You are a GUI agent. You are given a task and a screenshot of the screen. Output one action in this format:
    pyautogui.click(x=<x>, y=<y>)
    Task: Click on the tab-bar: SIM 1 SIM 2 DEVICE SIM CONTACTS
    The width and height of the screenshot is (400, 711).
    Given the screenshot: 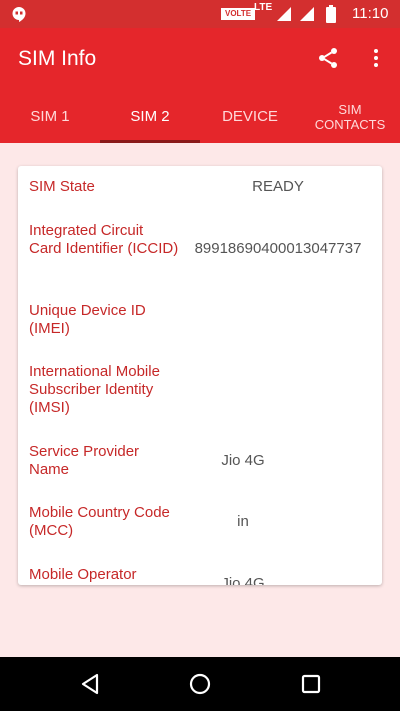 What is the action you would take?
    pyautogui.click(x=200, y=116)
    